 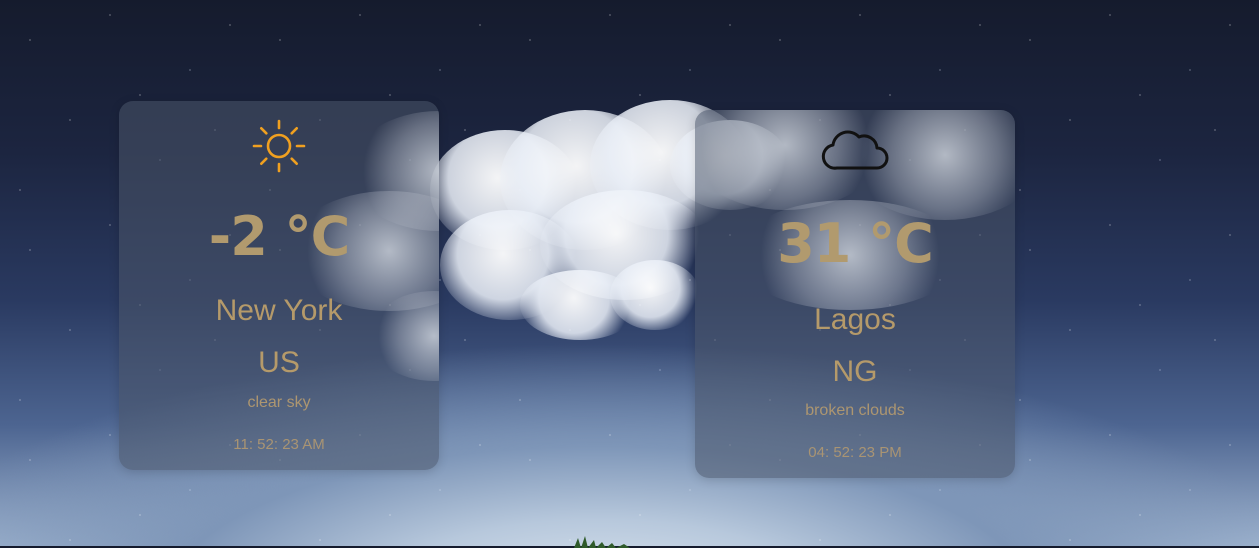 What do you see at coordinates (855, 243) in the screenshot?
I see `temperature-value: 31 °C` at bounding box center [855, 243].